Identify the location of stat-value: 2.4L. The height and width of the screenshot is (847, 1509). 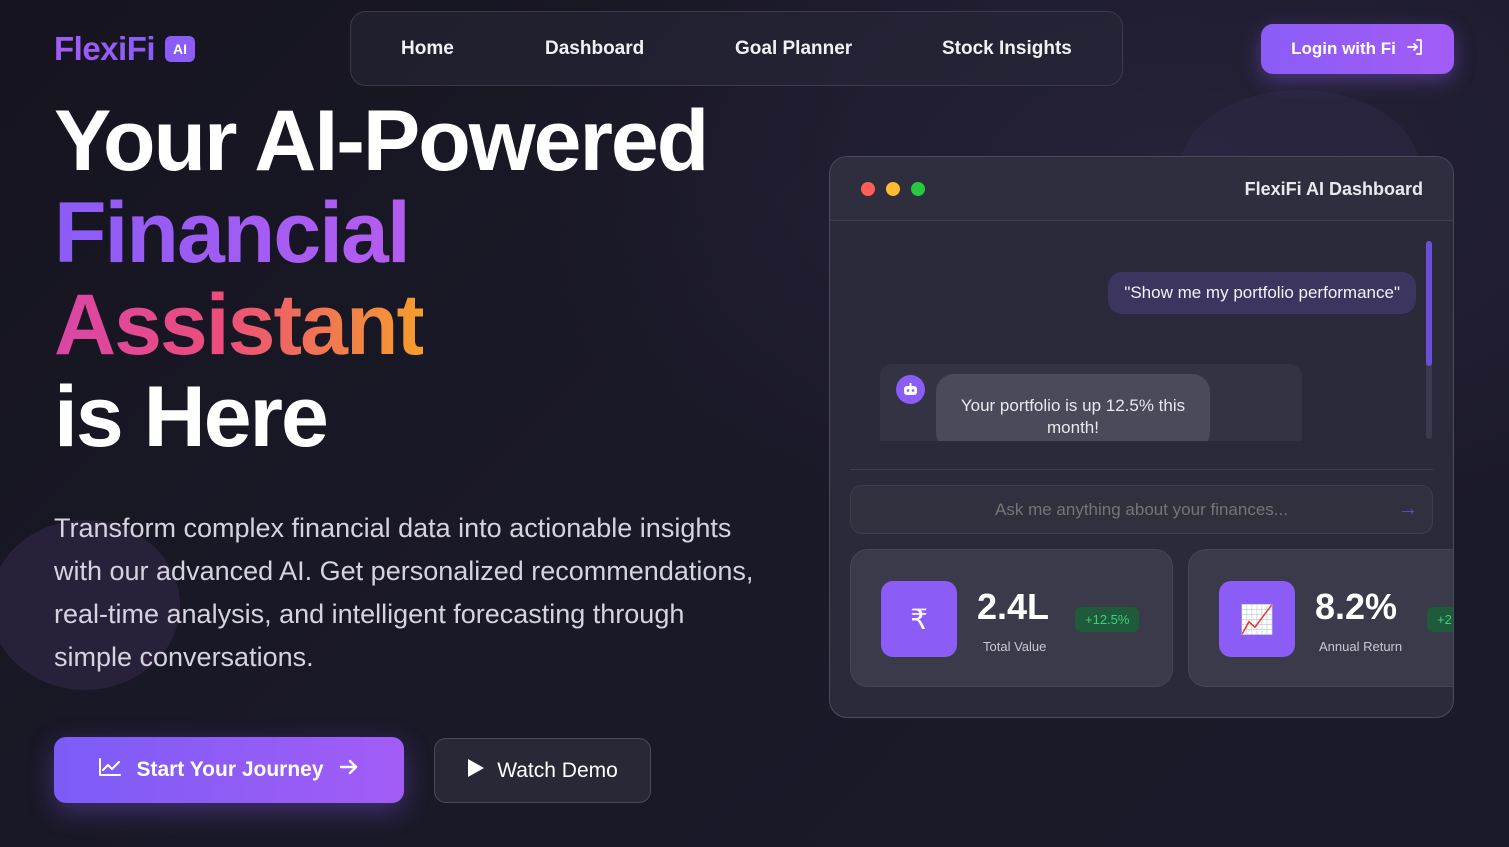
(1013, 606).